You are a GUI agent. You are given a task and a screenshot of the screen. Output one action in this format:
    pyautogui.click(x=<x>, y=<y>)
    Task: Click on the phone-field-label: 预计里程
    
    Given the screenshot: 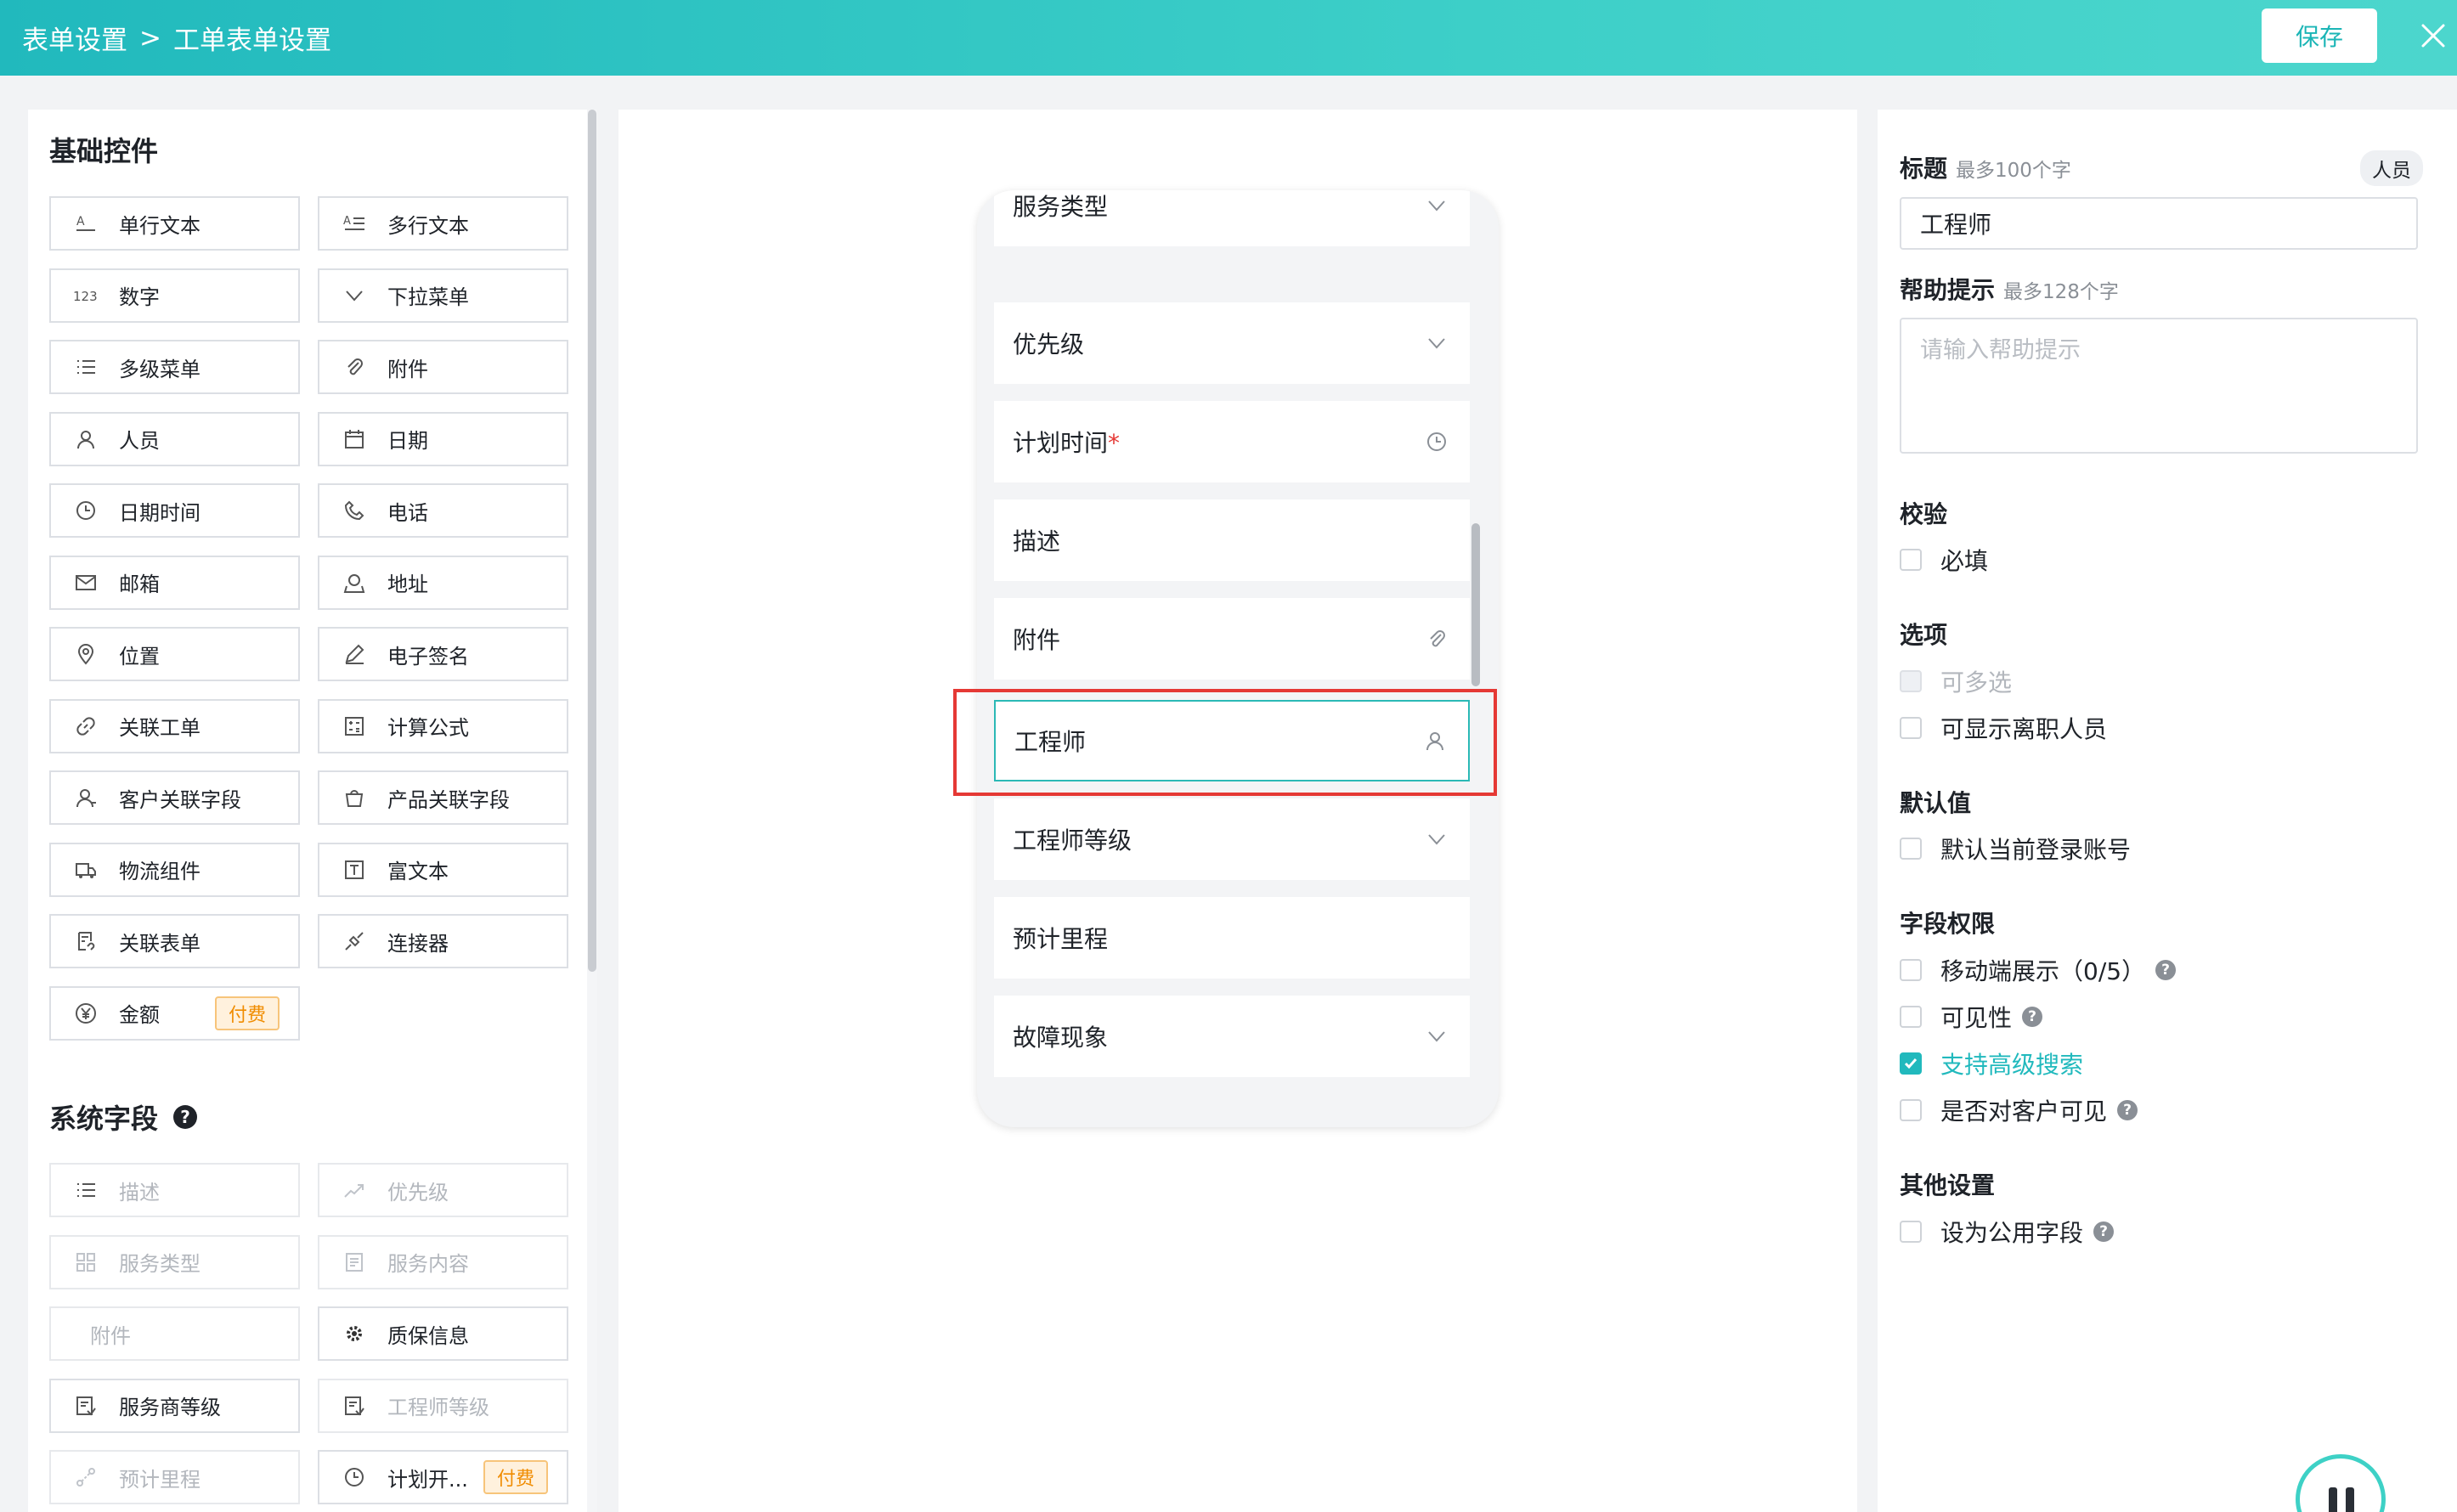 What is the action you would take?
    pyautogui.click(x=1061, y=939)
    